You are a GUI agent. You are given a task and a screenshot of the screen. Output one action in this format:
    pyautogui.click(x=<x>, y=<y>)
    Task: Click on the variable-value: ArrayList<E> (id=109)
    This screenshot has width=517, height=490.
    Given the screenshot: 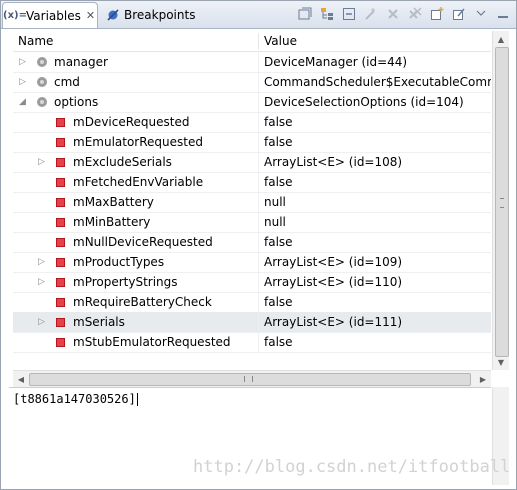 What is the action you would take?
    pyautogui.click(x=333, y=262)
    